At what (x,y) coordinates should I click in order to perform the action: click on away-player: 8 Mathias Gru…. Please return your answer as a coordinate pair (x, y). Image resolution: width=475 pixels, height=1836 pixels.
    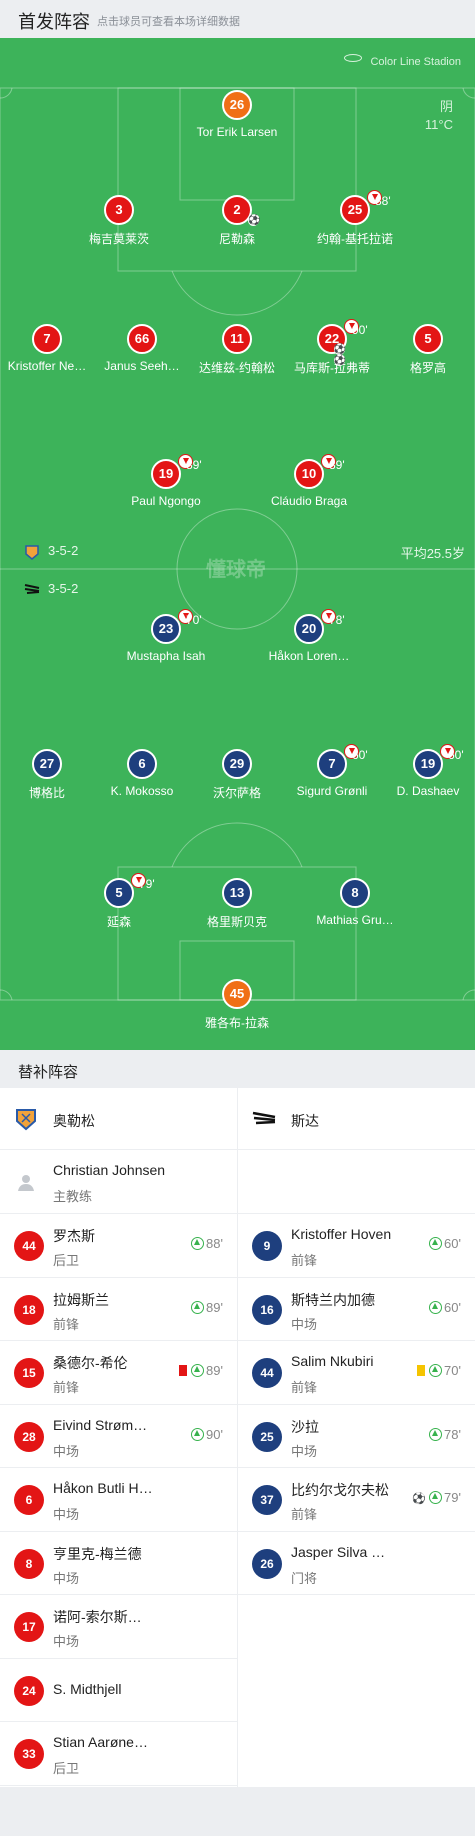
    Looking at the image, I should click on (355, 902).